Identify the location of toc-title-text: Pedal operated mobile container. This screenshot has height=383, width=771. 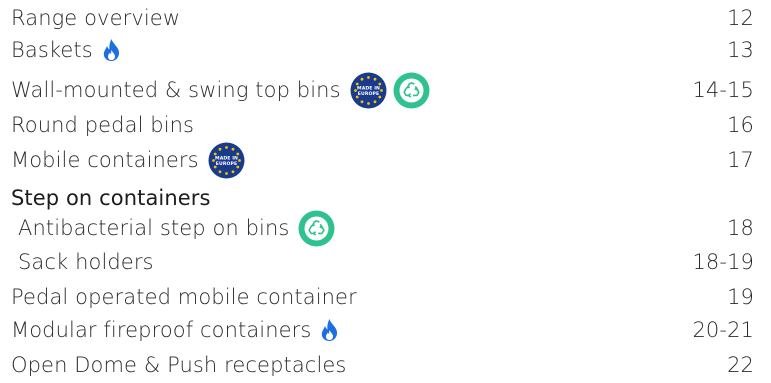
(184, 297).